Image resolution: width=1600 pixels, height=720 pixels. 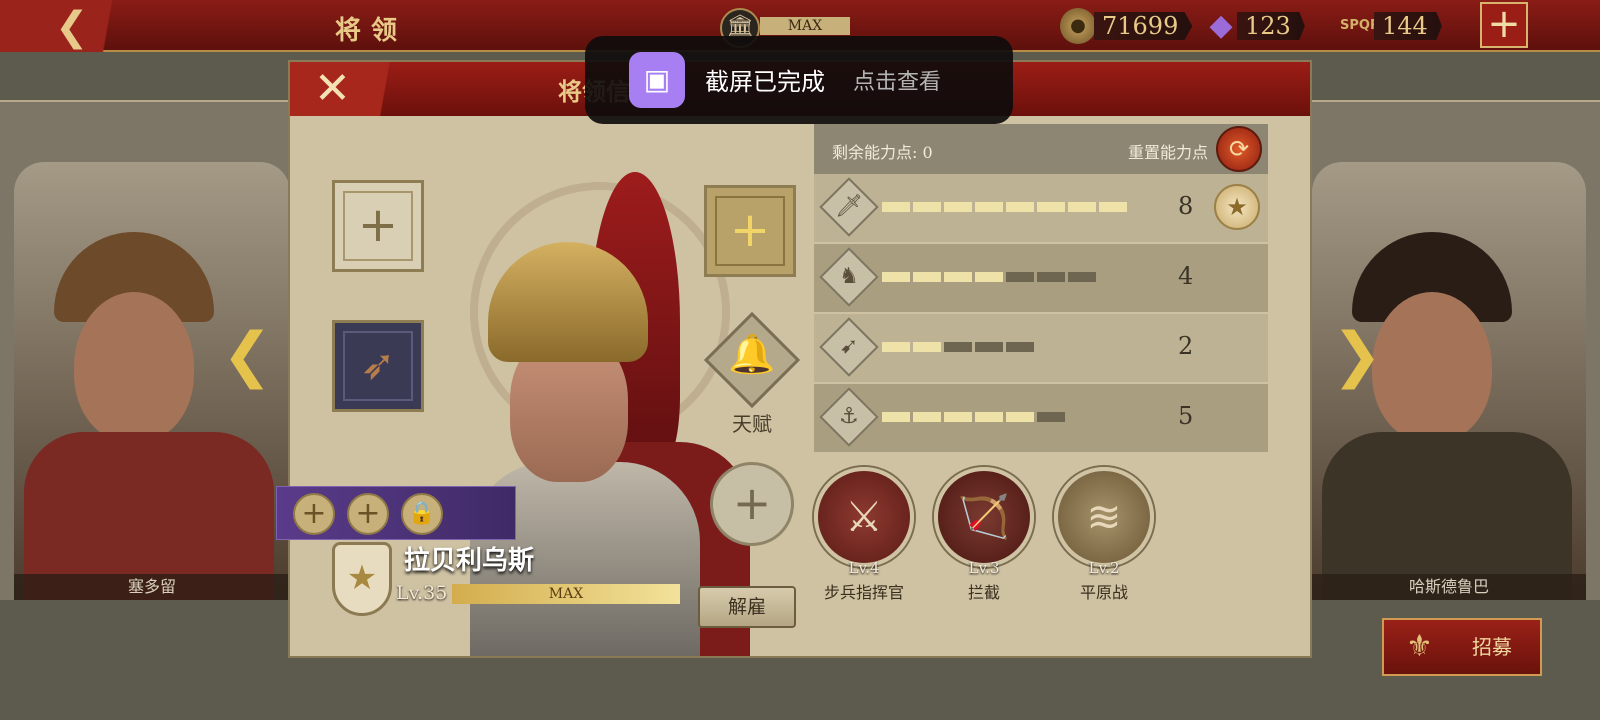 I want to click on screenshot-image-icon: ▣, so click(x=657, y=80).